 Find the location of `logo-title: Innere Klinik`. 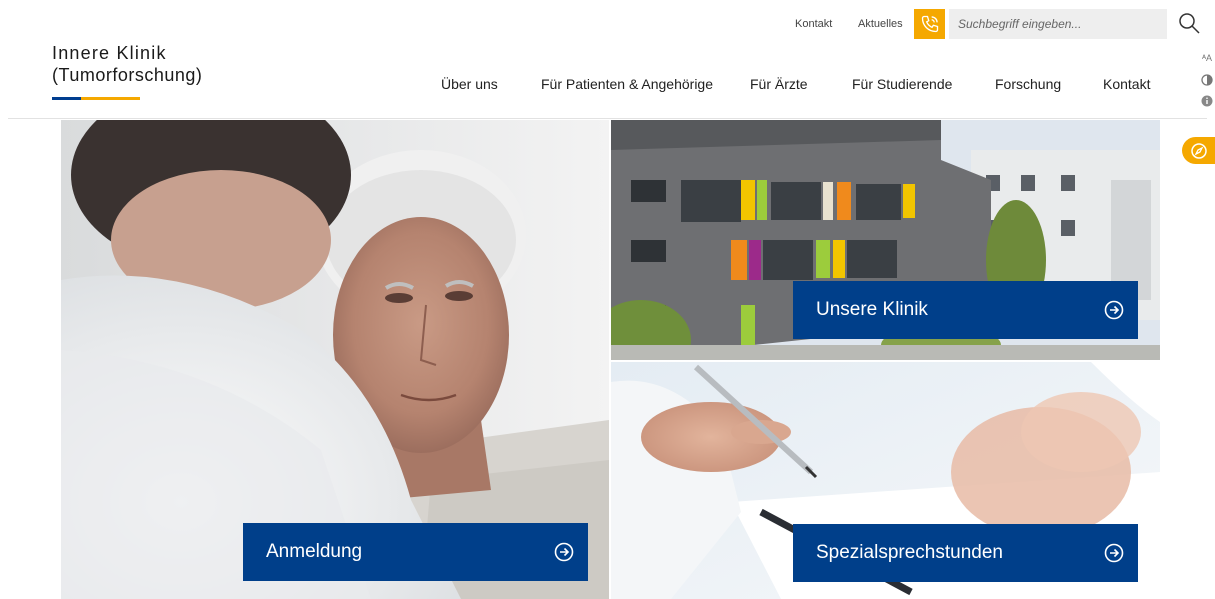

logo-title: Innere Klinik is located at coordinates (109, 53).